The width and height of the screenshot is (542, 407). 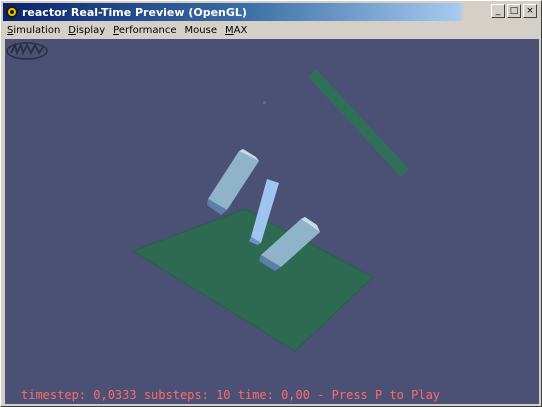 What do you see at coordinates (90, 30) in the screenshot?
I see `menu-display-label: isplay` at bounding box center [90, 30].